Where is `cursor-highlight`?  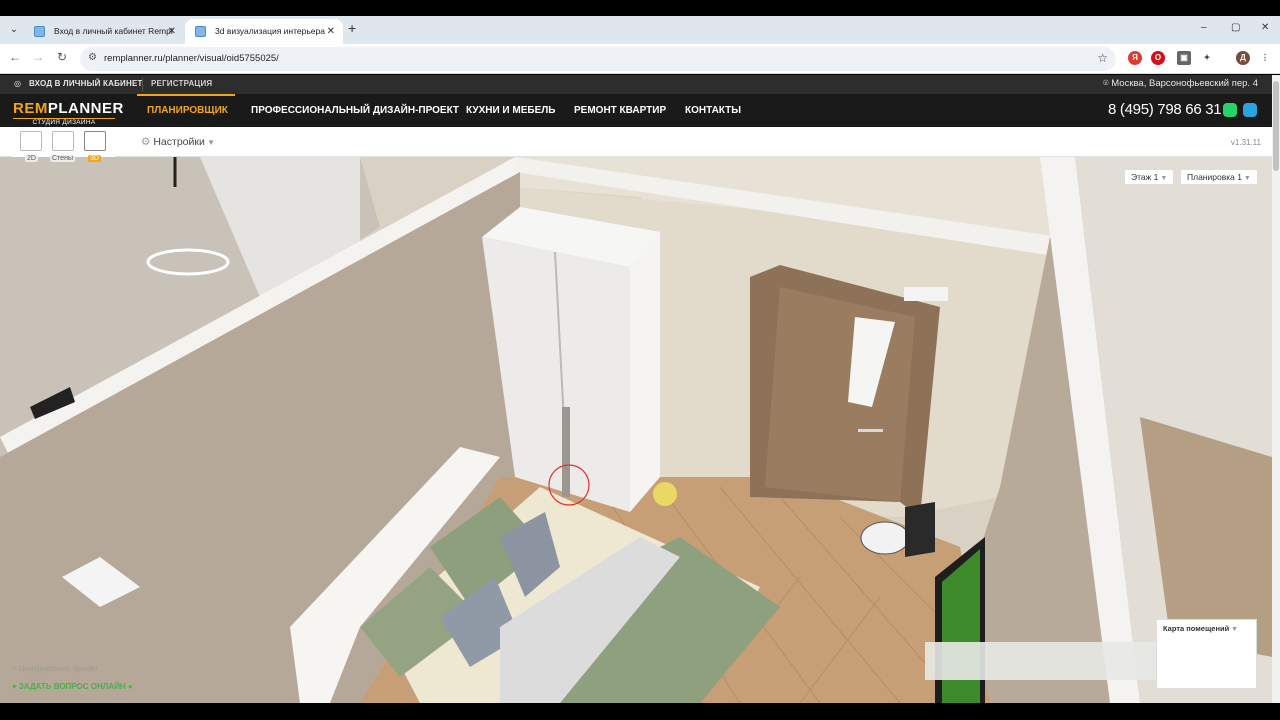
cursor-highlight is located at coordinates (665, 494).